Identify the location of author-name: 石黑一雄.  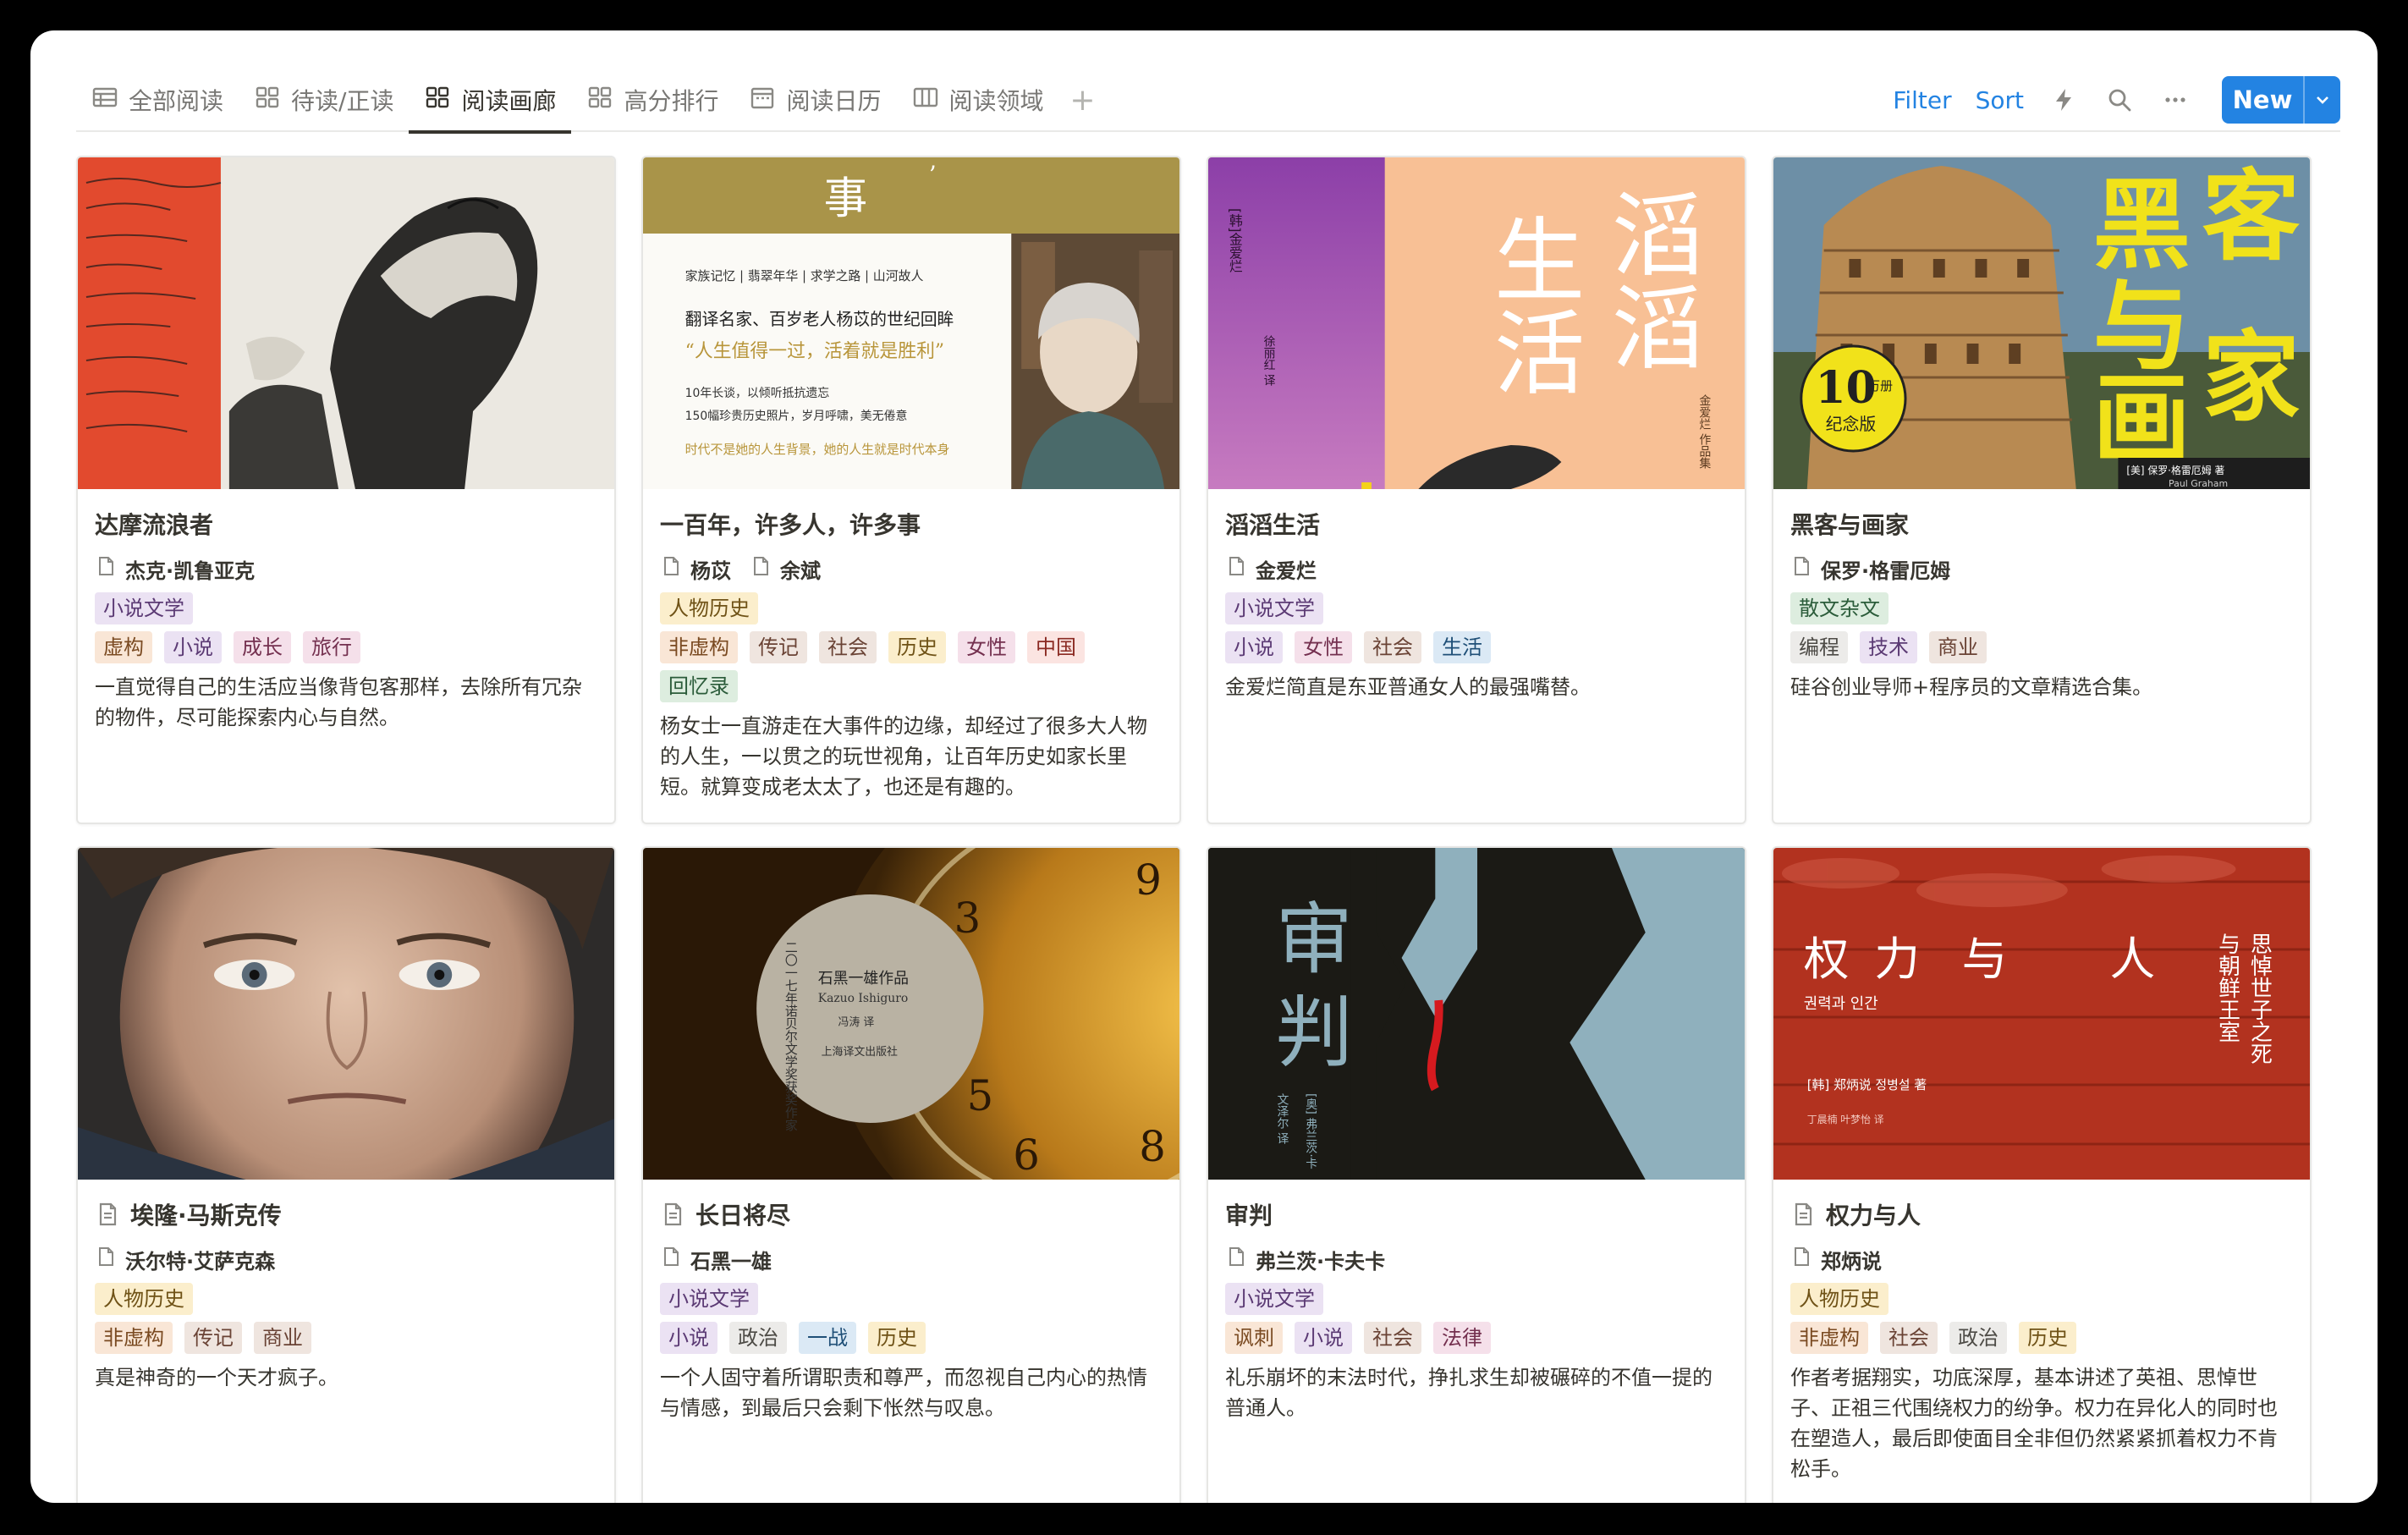
(731, 1261).